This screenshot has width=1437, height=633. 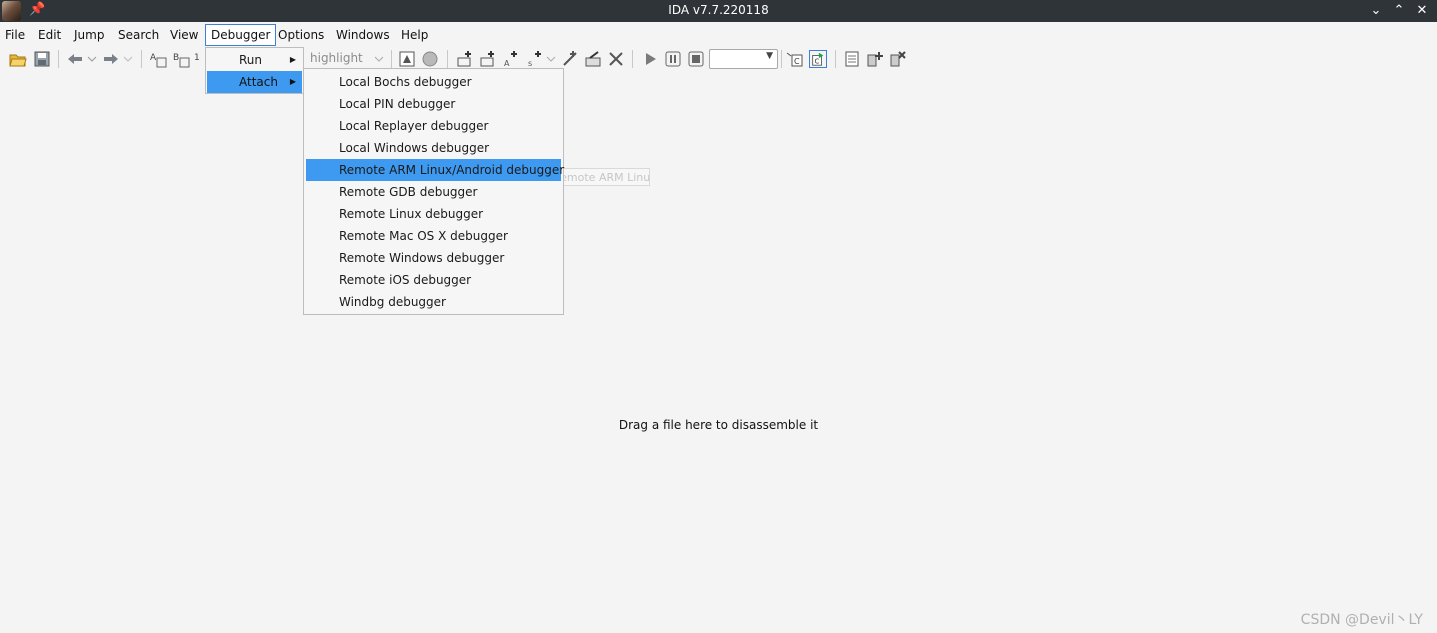 I want to click on delete-breakpoint-icon, so click(x=898, y=59).